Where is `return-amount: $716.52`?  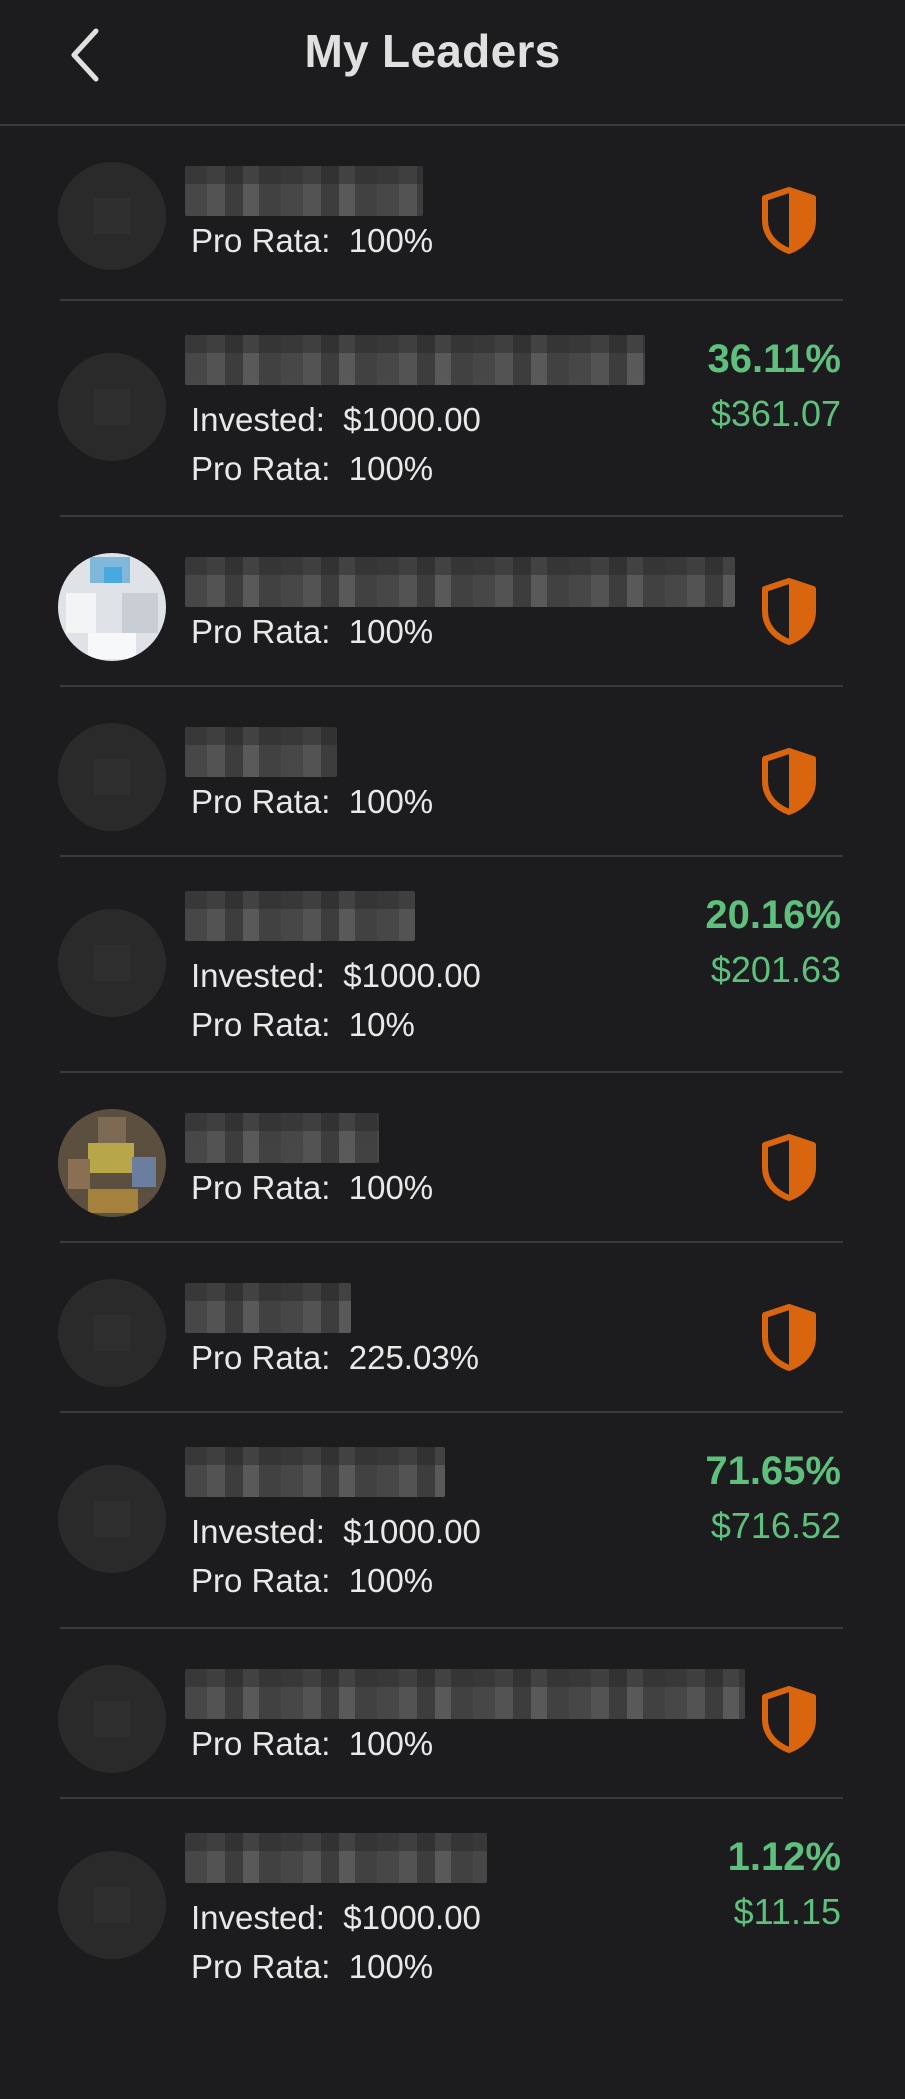
return-amount: $716.52 is located at coordinates (775, 1525).